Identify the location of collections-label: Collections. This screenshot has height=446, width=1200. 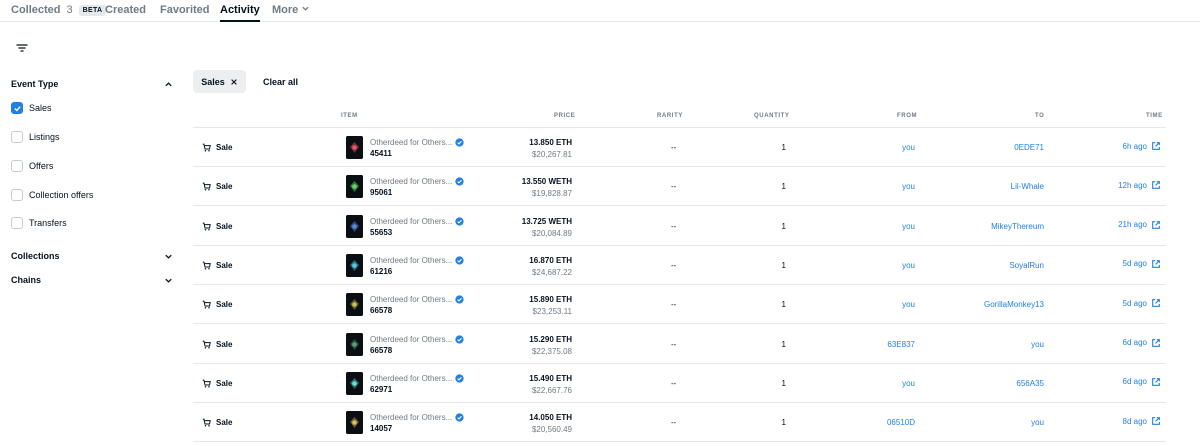
(35, 256).